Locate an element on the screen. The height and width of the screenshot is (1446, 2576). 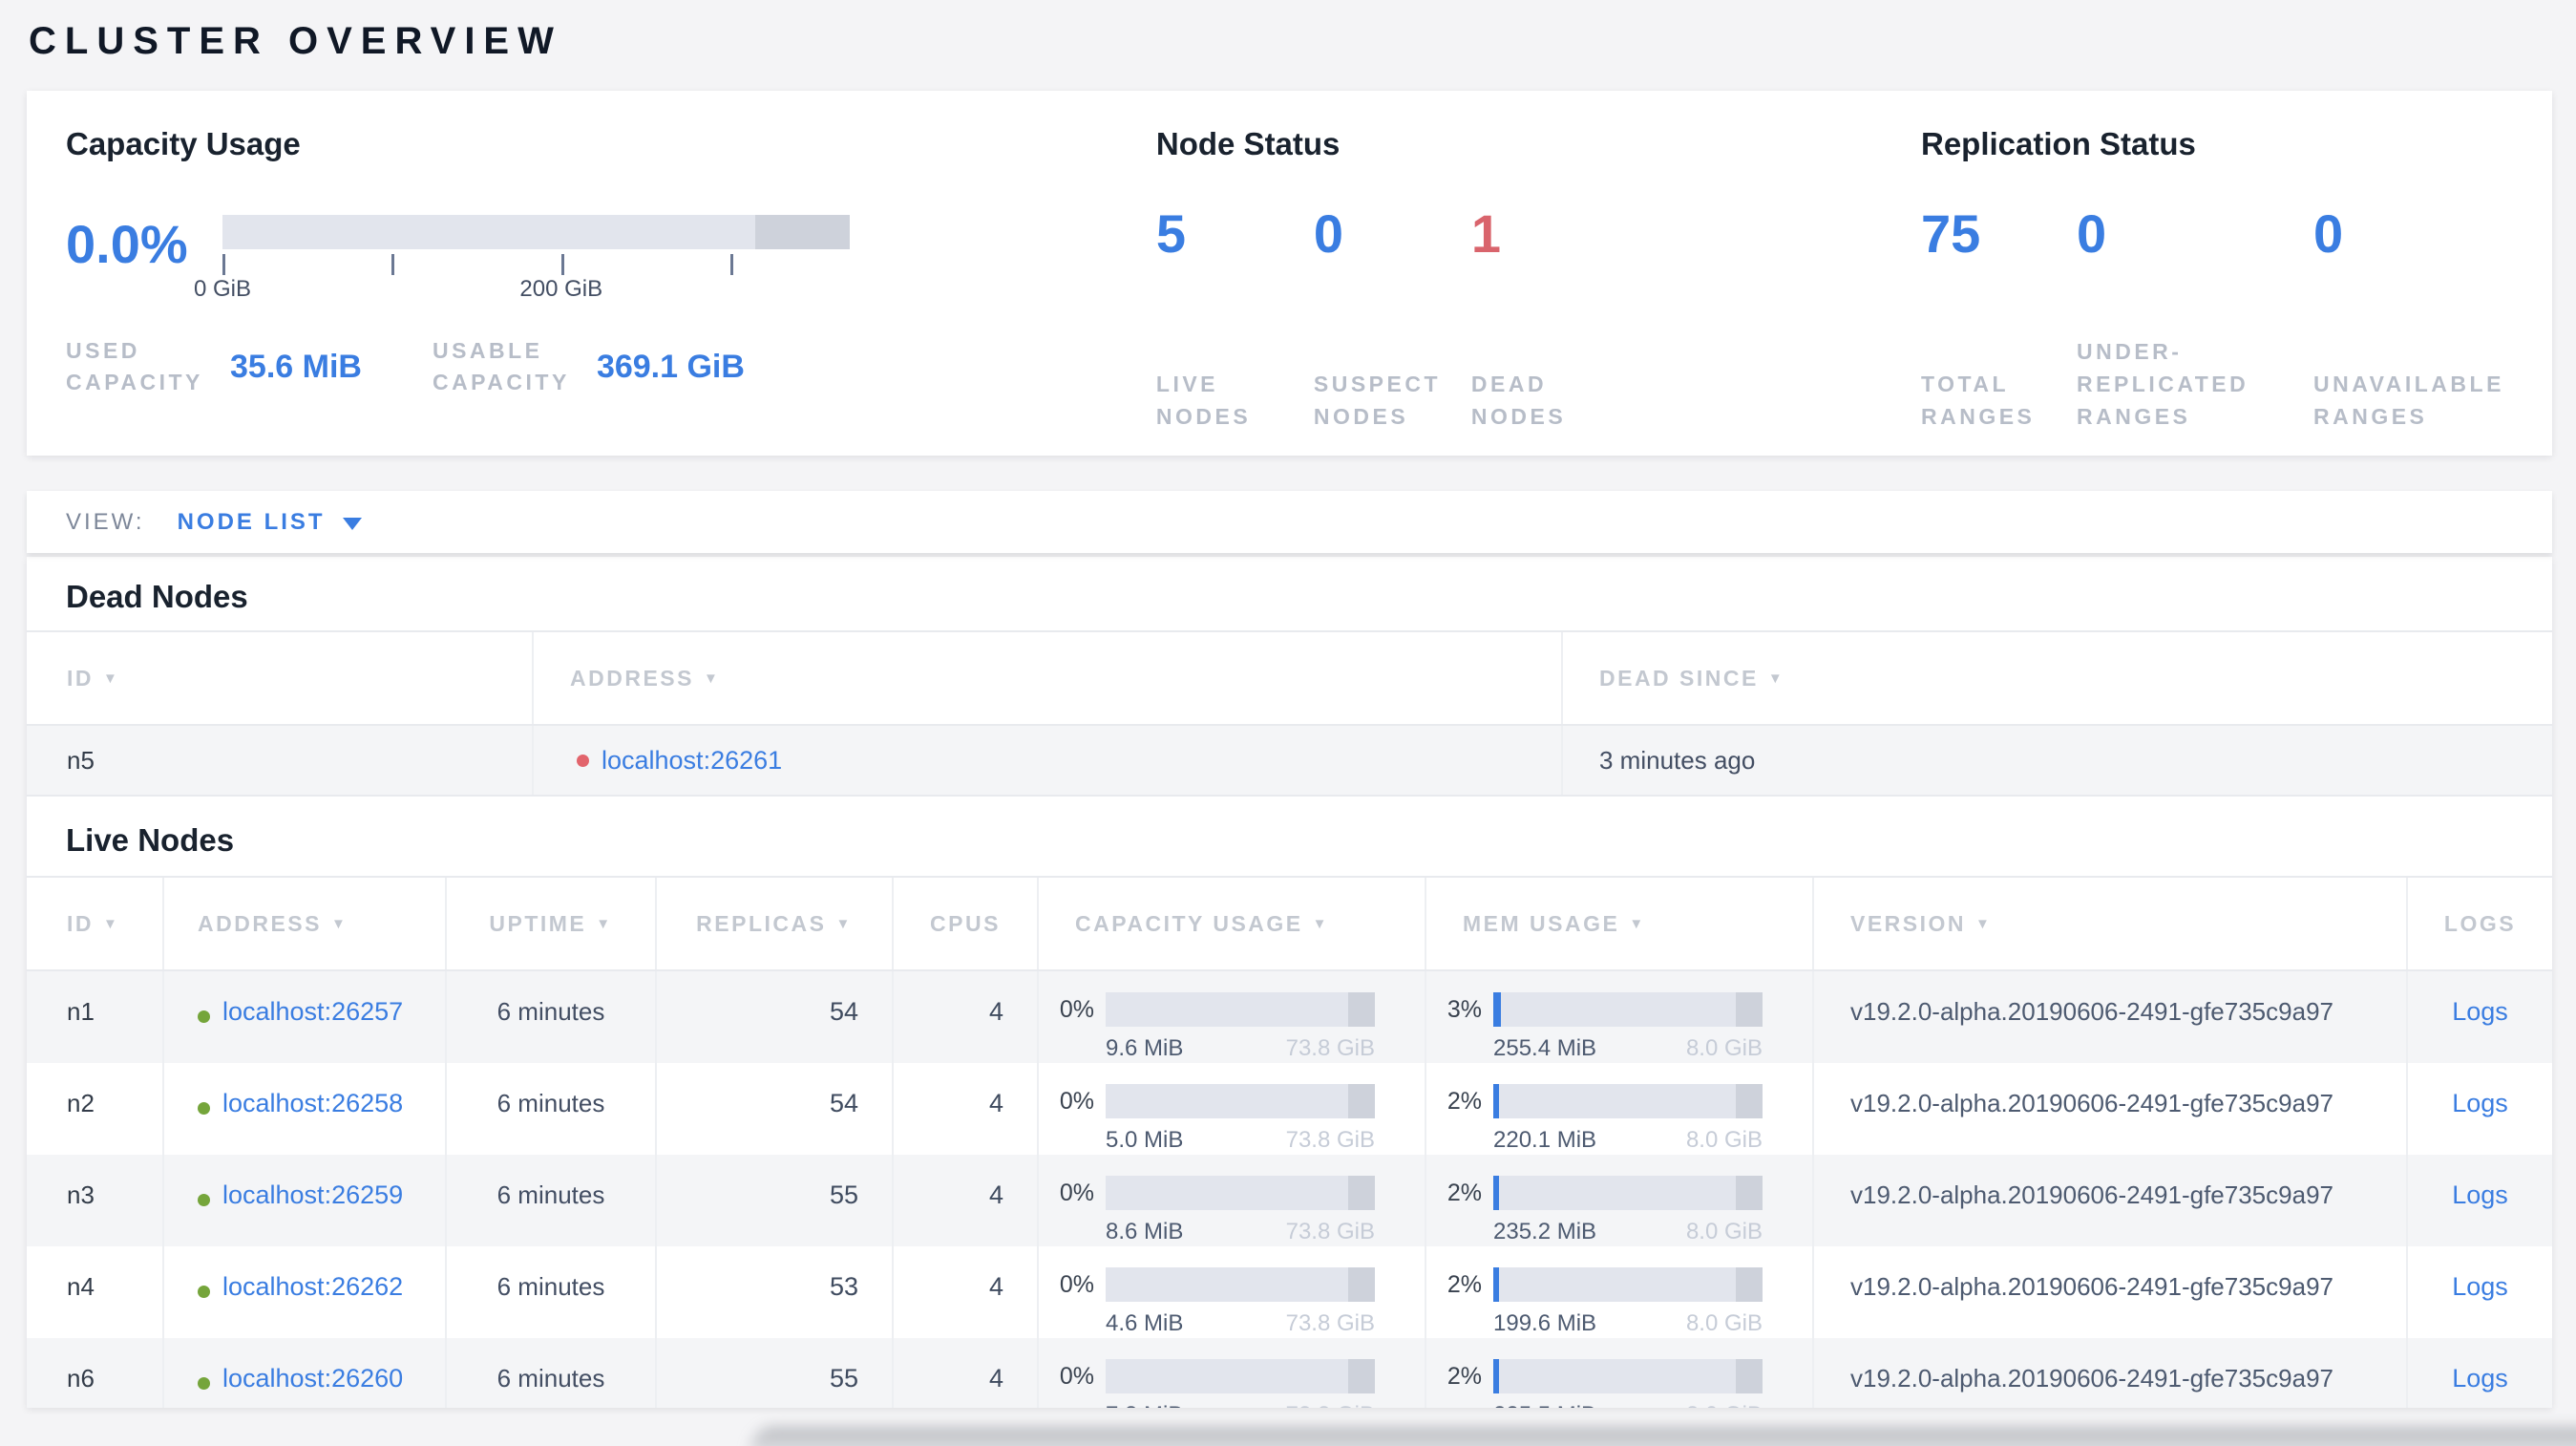
capacity-tick-label: 0 GiB is located at coordinates (222, 289).